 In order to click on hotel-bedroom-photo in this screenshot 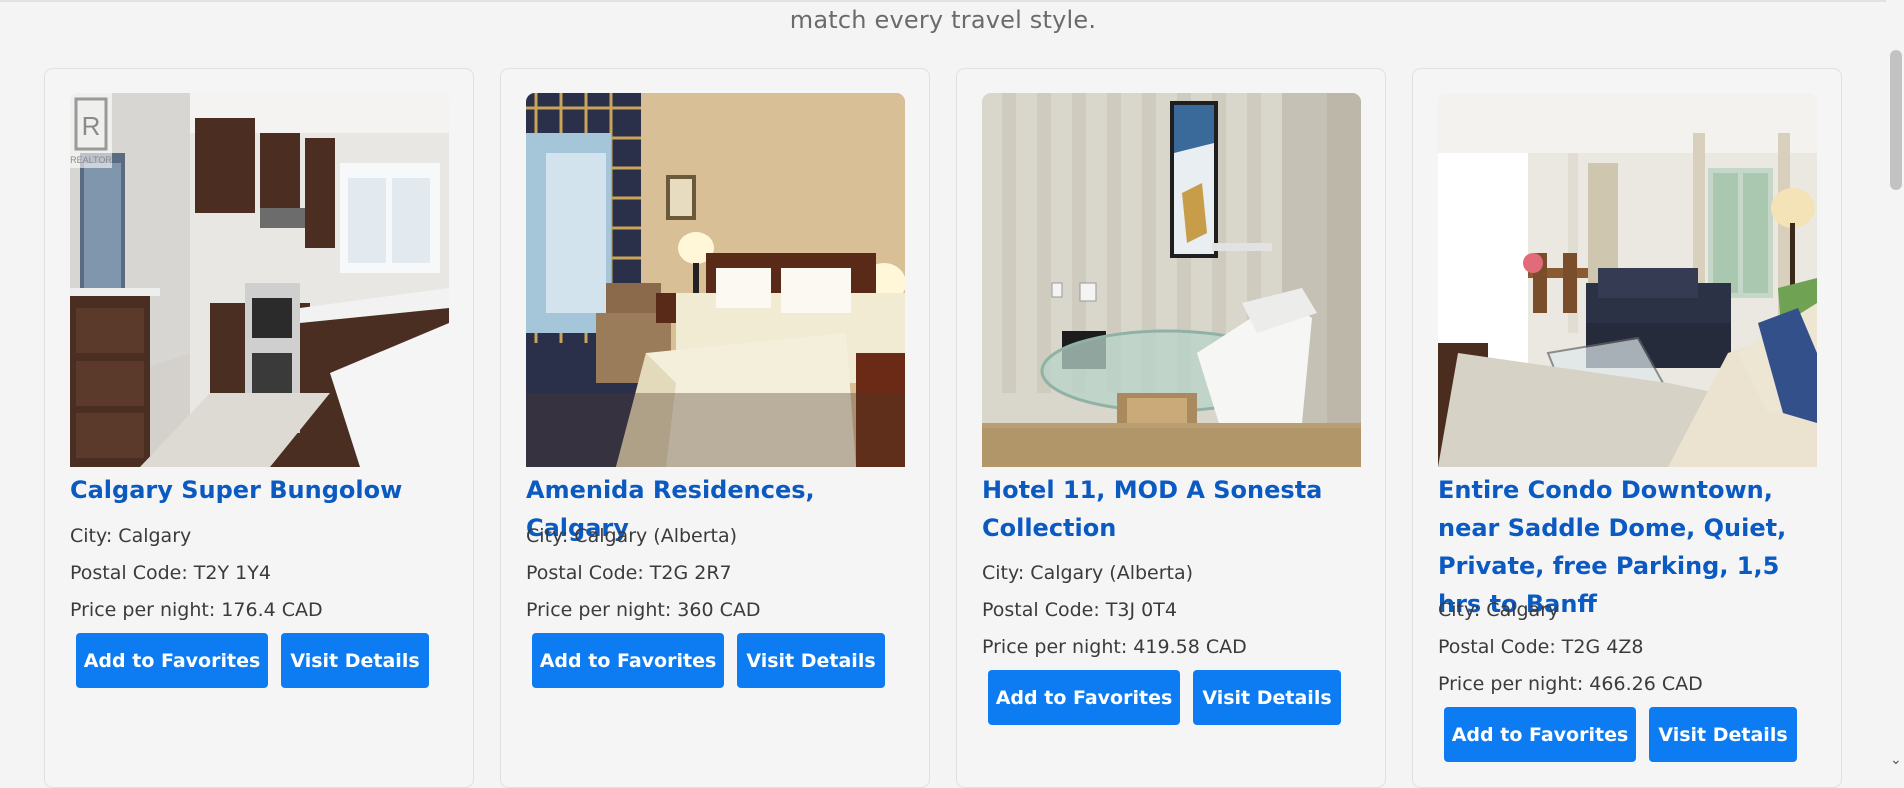, I will do `click(715, 280)`.